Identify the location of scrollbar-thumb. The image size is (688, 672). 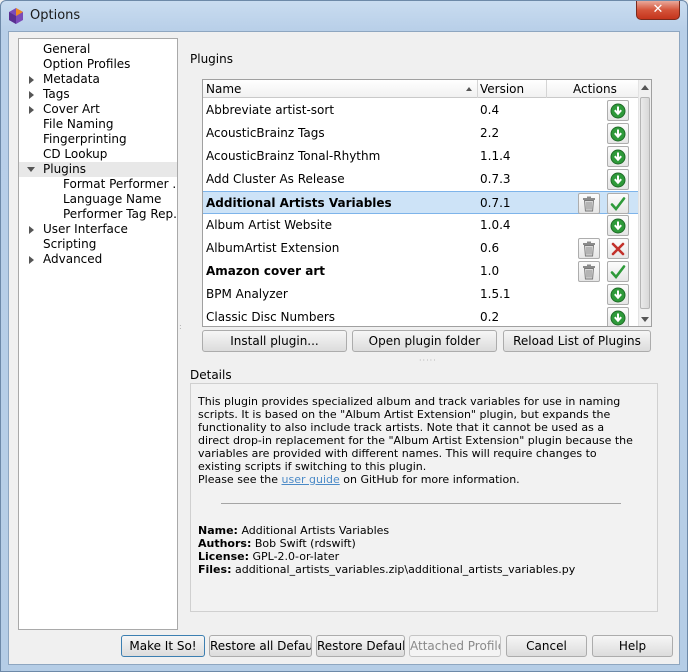
(645, 203).